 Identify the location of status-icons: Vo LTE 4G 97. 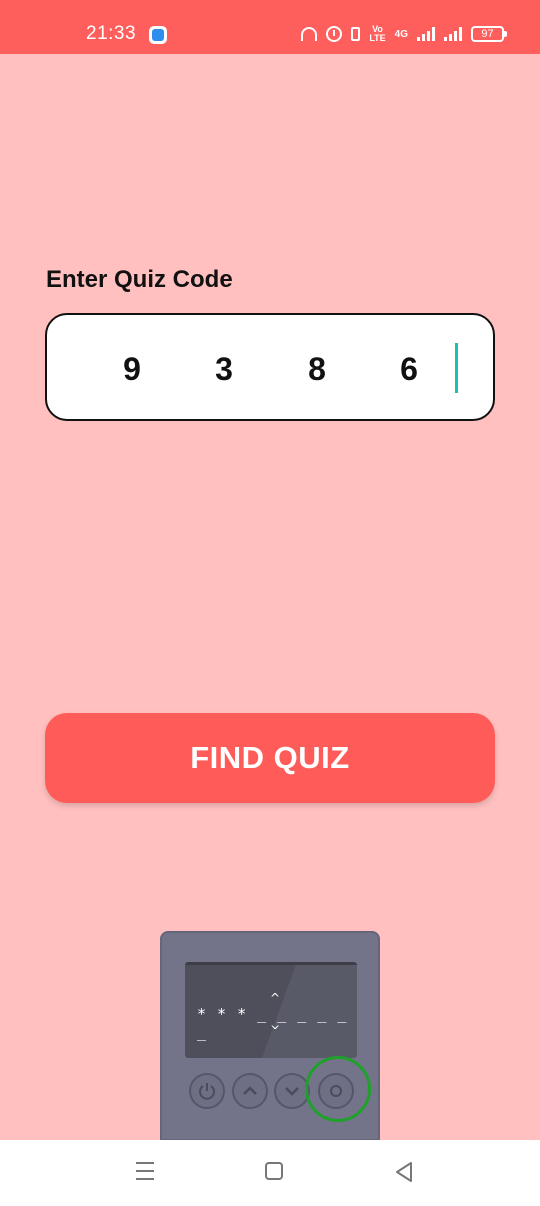
(404, 34).